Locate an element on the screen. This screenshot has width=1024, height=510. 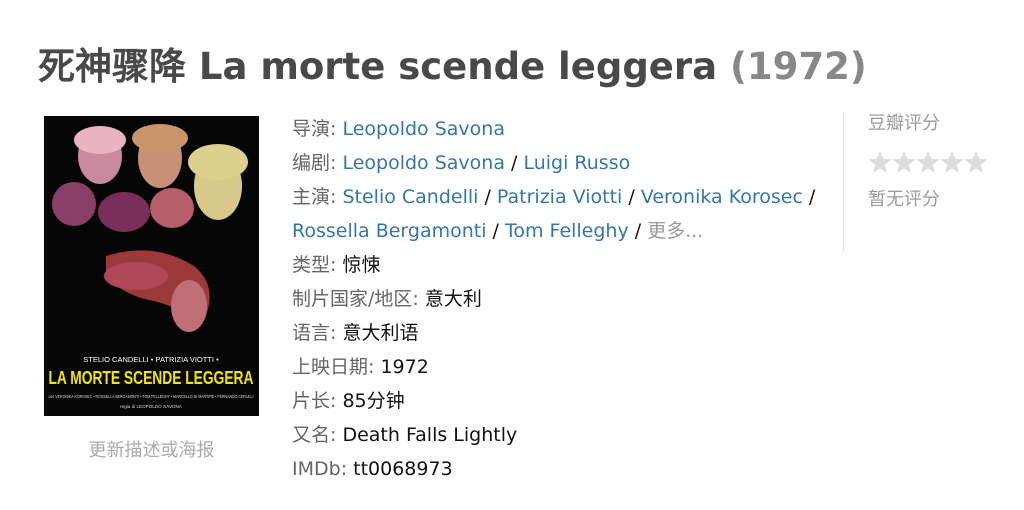
title-original: La morte scende leggera is located at coordinates (458, 66).